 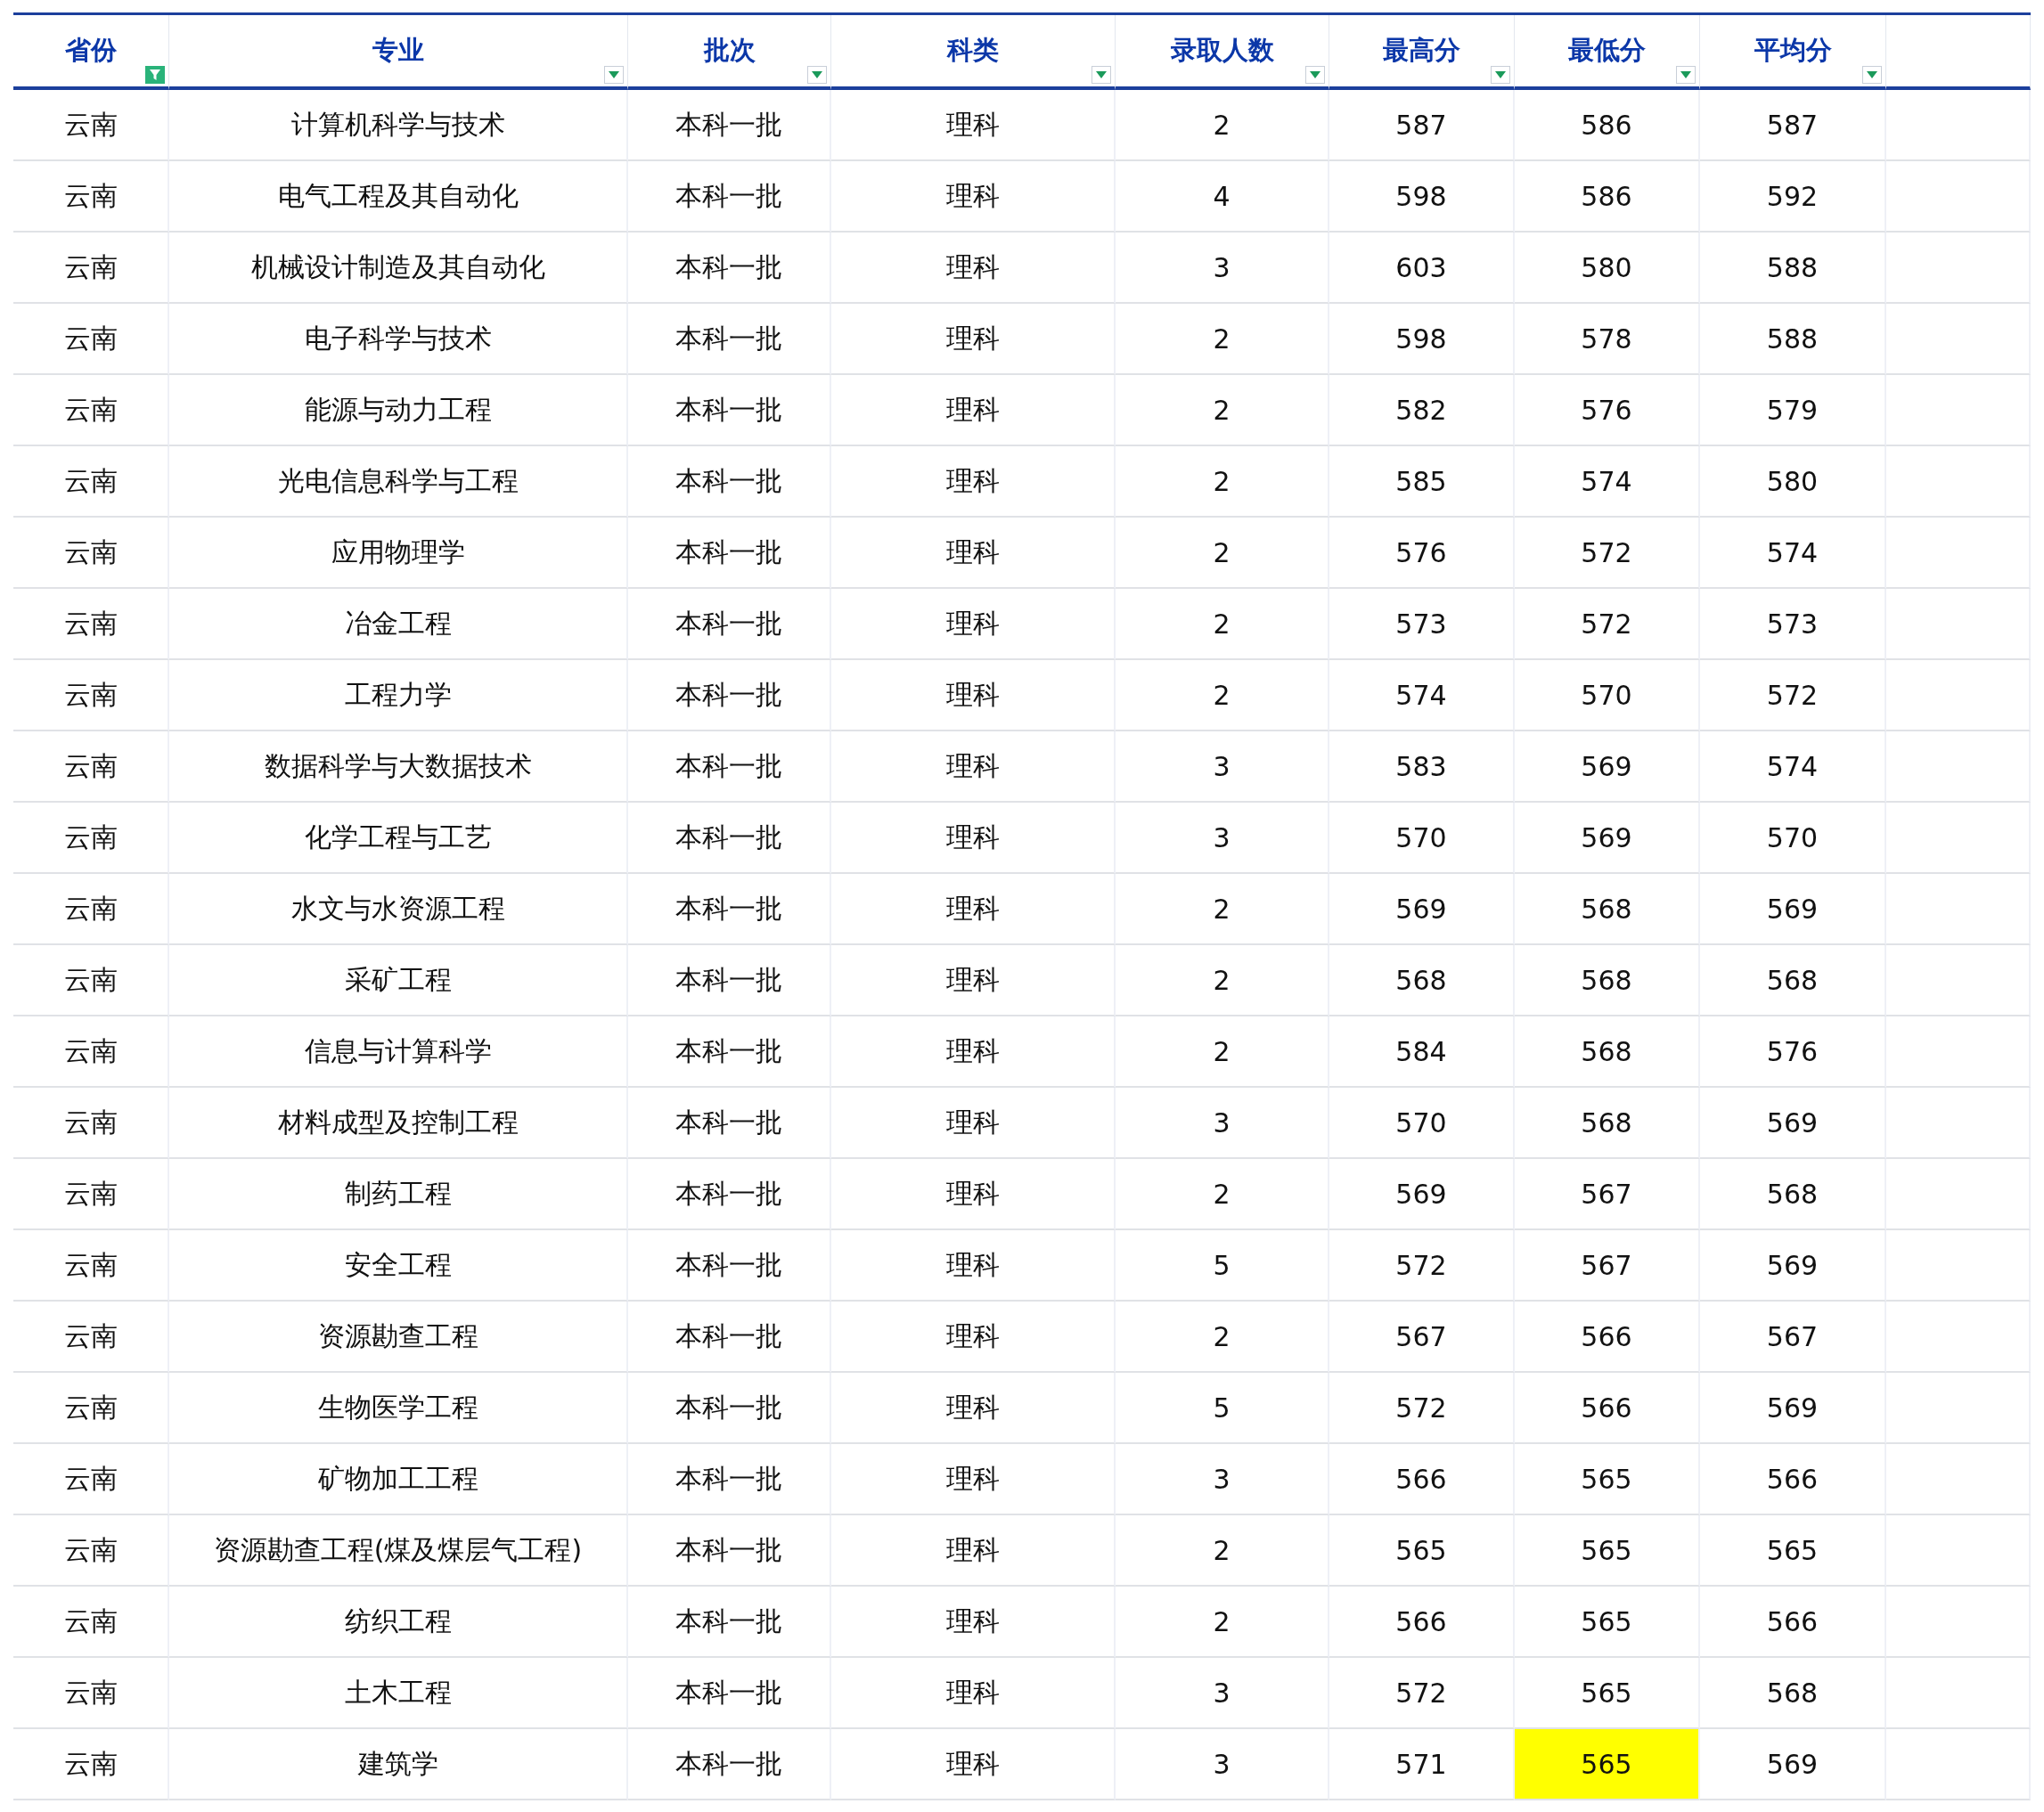 I want to click on filter-funnel-icon, so click(x=155, y=75).